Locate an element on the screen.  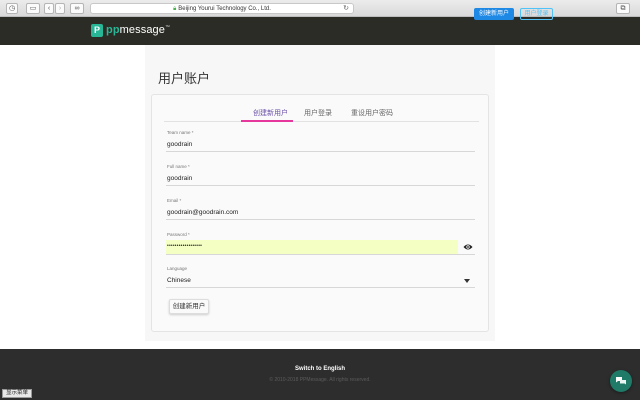
footer is located at coordinates (320, 374).